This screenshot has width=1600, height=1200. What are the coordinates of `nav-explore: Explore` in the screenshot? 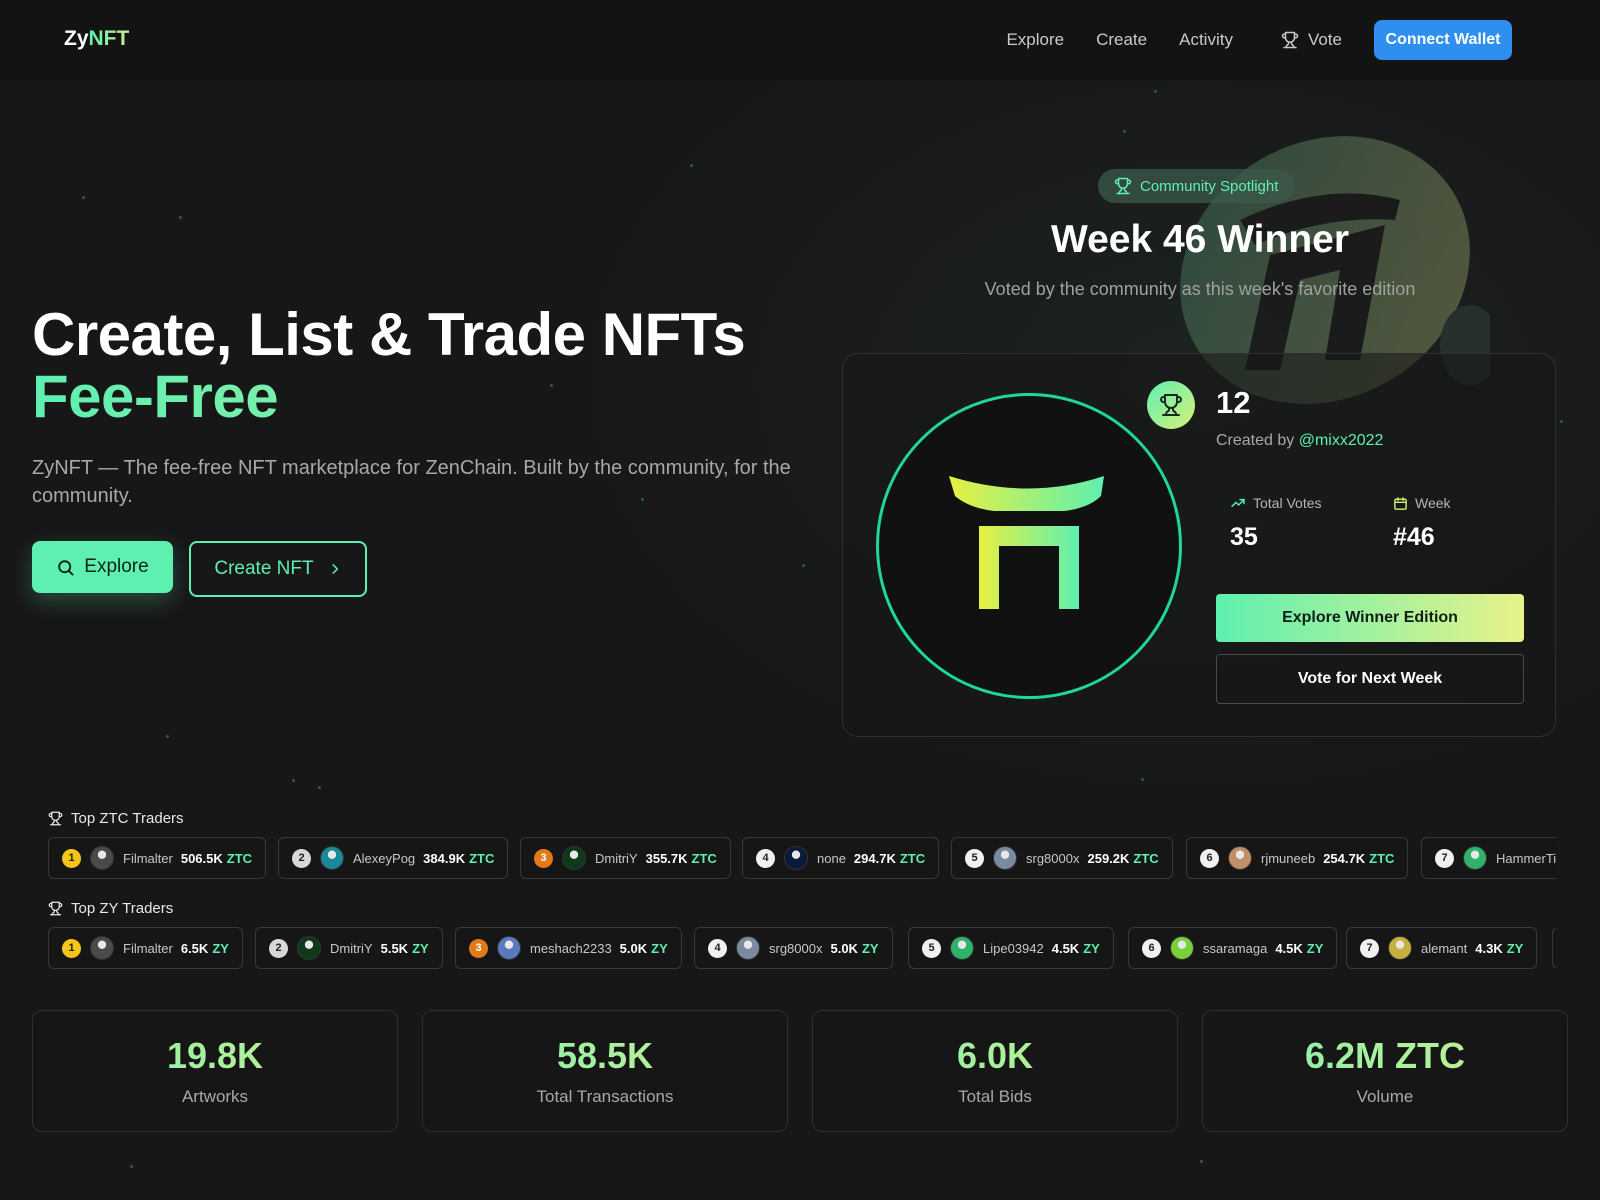 It's located at (1035, 40).